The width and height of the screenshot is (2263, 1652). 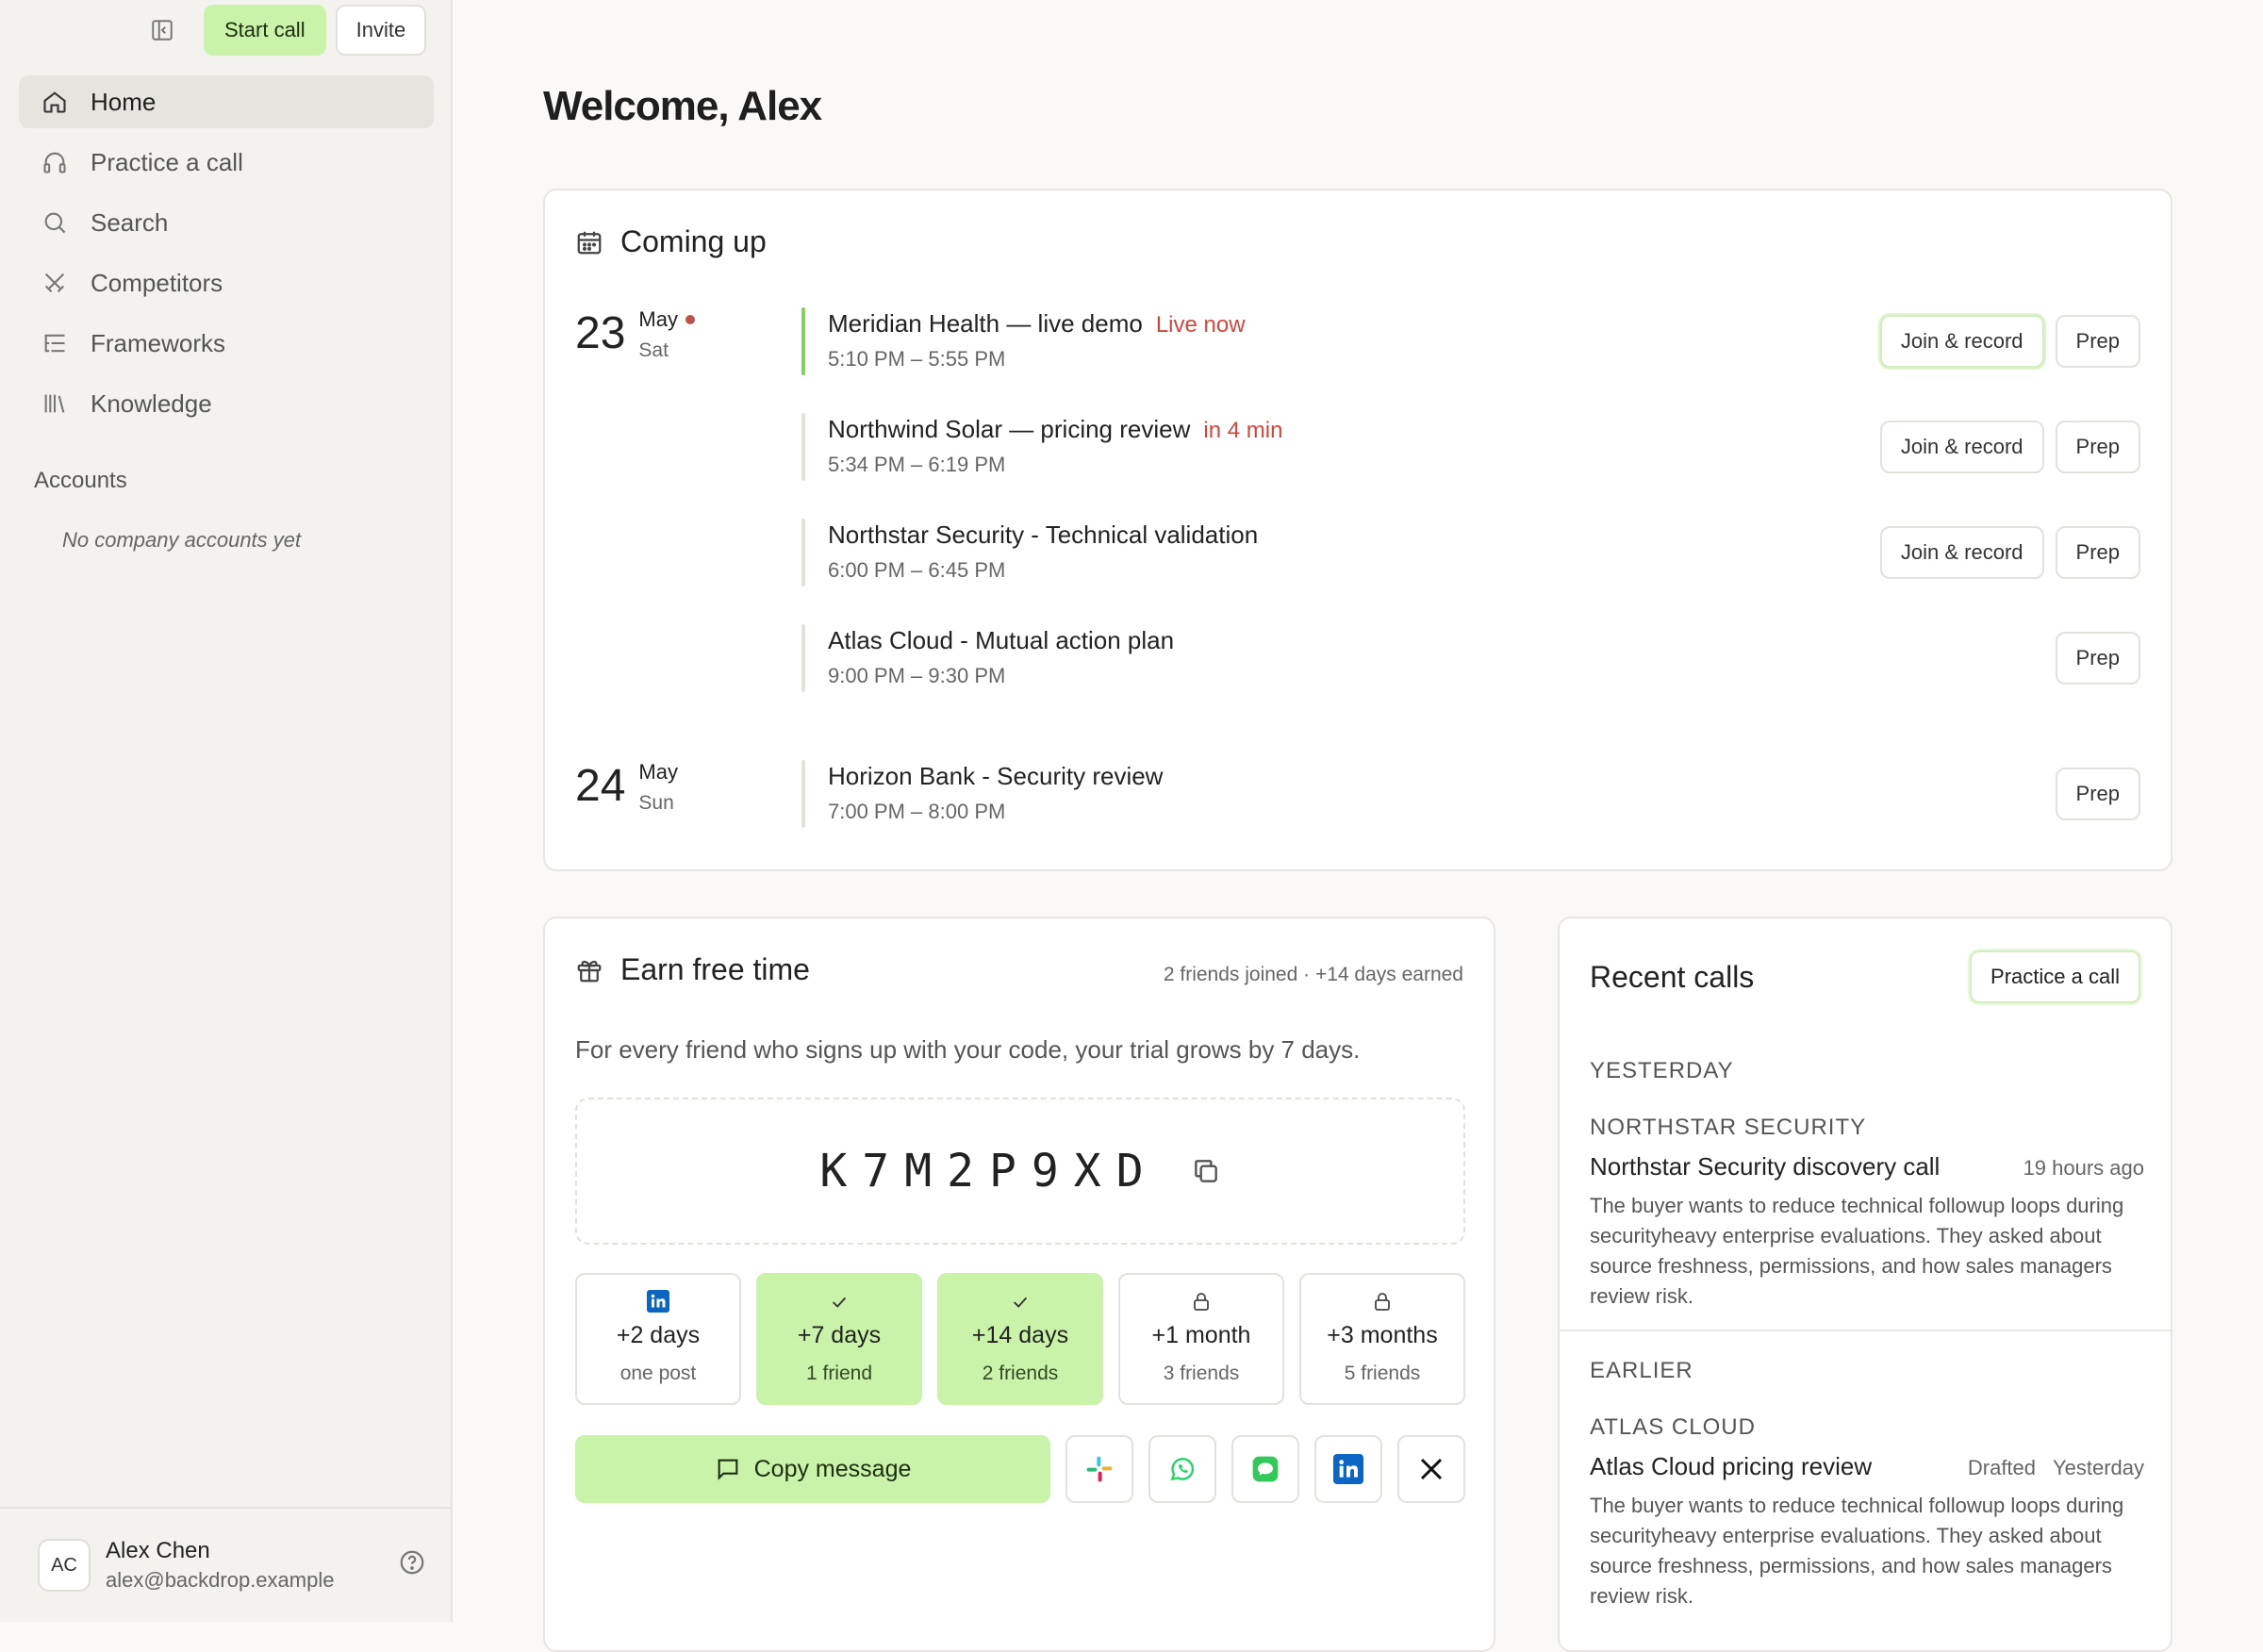 What do you see at coordinates (265, 30) in the screenshot?
I see `start-call-button: Start call` at bounding box center [265, 30].